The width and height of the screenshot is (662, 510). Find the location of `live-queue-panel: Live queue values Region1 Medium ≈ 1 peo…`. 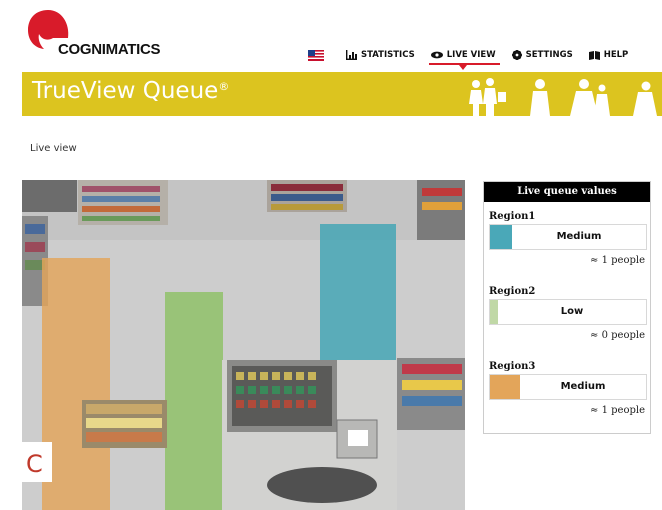

live-queue-panel: Live queue values Region1 Medium ≈ 1 peo… is located at coordinates (567, 307).